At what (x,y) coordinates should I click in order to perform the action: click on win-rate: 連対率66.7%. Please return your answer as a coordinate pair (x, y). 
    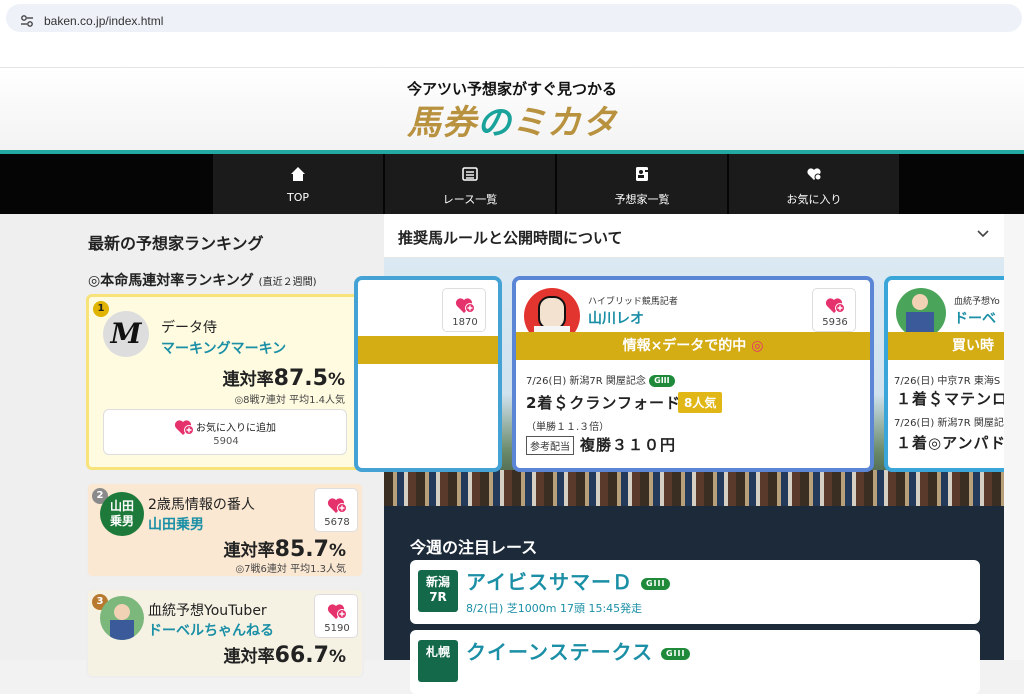
    Looking at the image, I should click on (284, 655).